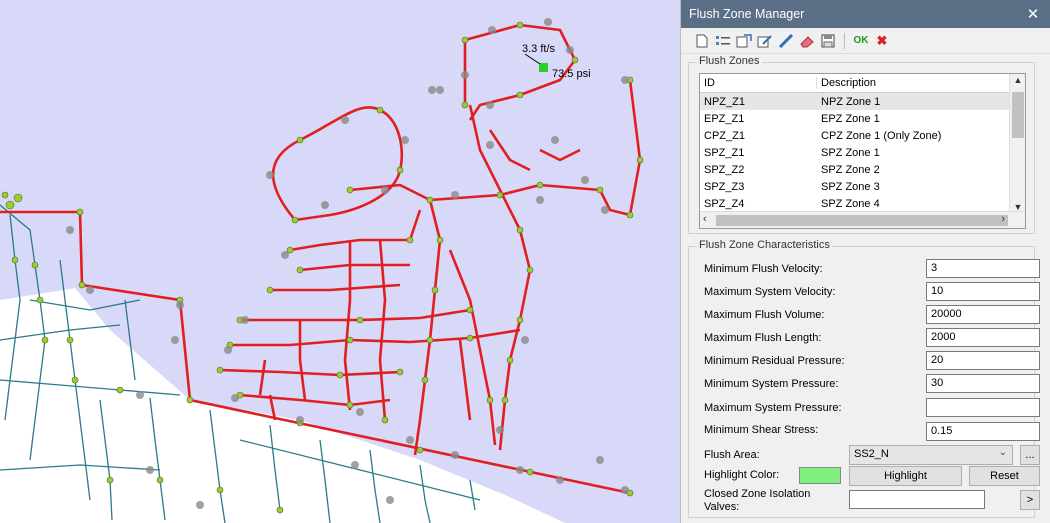 The image size is (1050, 523). What do you see at coordinates (850, 203) in the screenshot?
I see `zone-description: SPZ Zone 4` at bounding box center [850, 203].